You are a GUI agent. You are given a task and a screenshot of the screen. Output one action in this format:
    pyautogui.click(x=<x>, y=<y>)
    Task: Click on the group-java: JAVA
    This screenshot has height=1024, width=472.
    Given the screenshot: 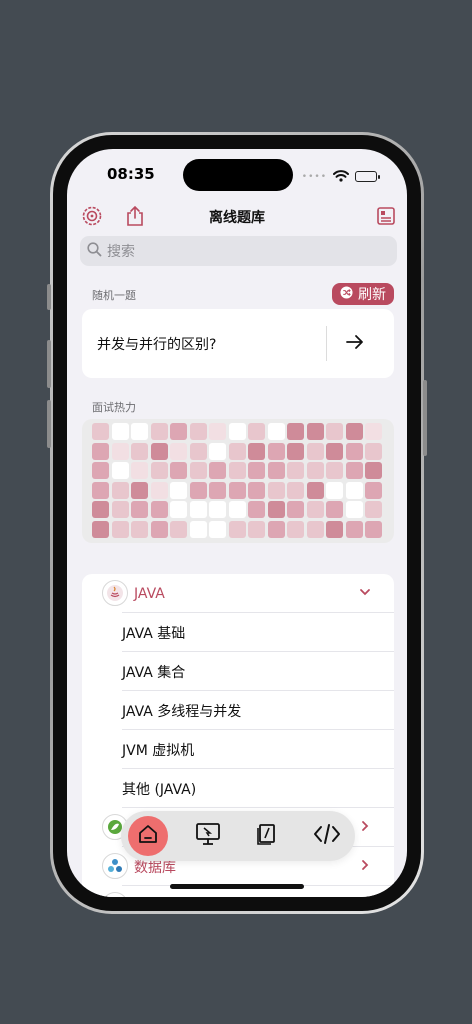 What is the action you would take?
    pyautogui.click(x=238, y=593)
    